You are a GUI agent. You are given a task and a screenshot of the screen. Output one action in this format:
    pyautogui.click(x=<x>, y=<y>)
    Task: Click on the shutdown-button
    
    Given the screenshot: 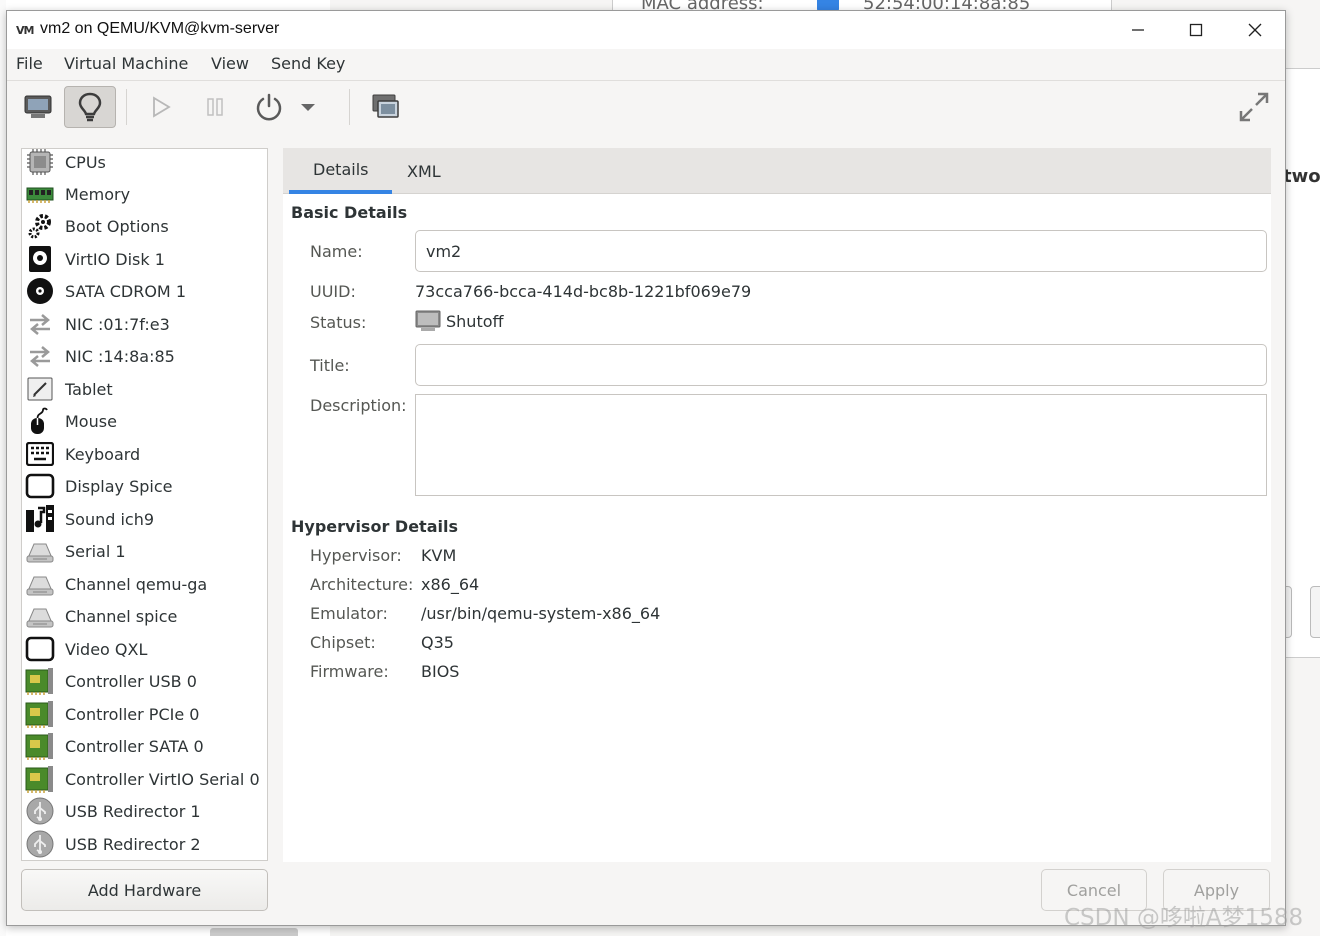 What is the action you would take?
    pyautogui.click(x=269, y=107)
    